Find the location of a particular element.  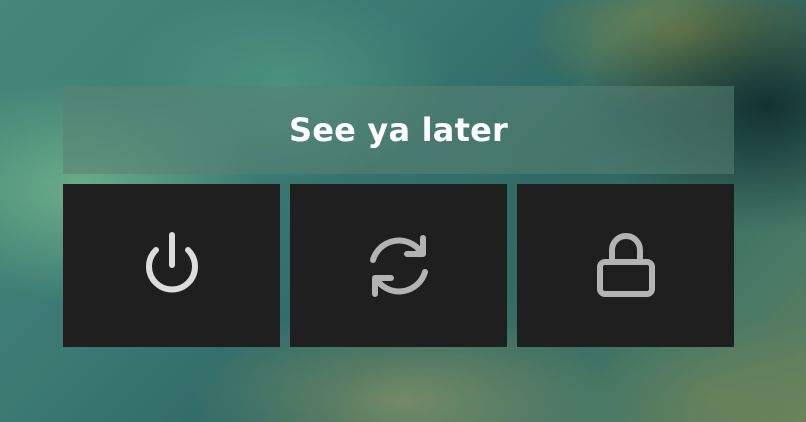

refresh-icon is located at coordinates (398, 265).